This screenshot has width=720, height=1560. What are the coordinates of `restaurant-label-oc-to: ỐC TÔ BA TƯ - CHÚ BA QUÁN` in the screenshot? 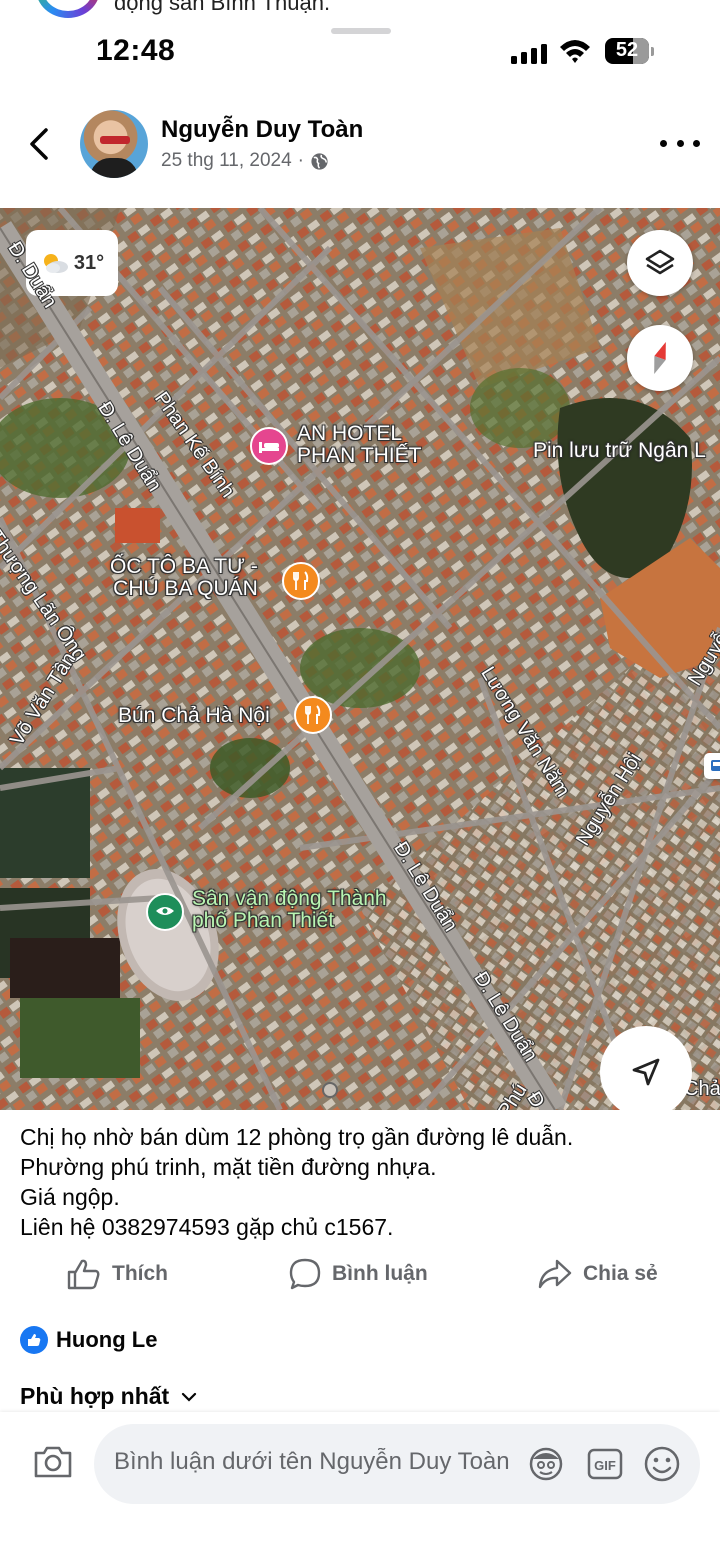 It's located at (184, 577).